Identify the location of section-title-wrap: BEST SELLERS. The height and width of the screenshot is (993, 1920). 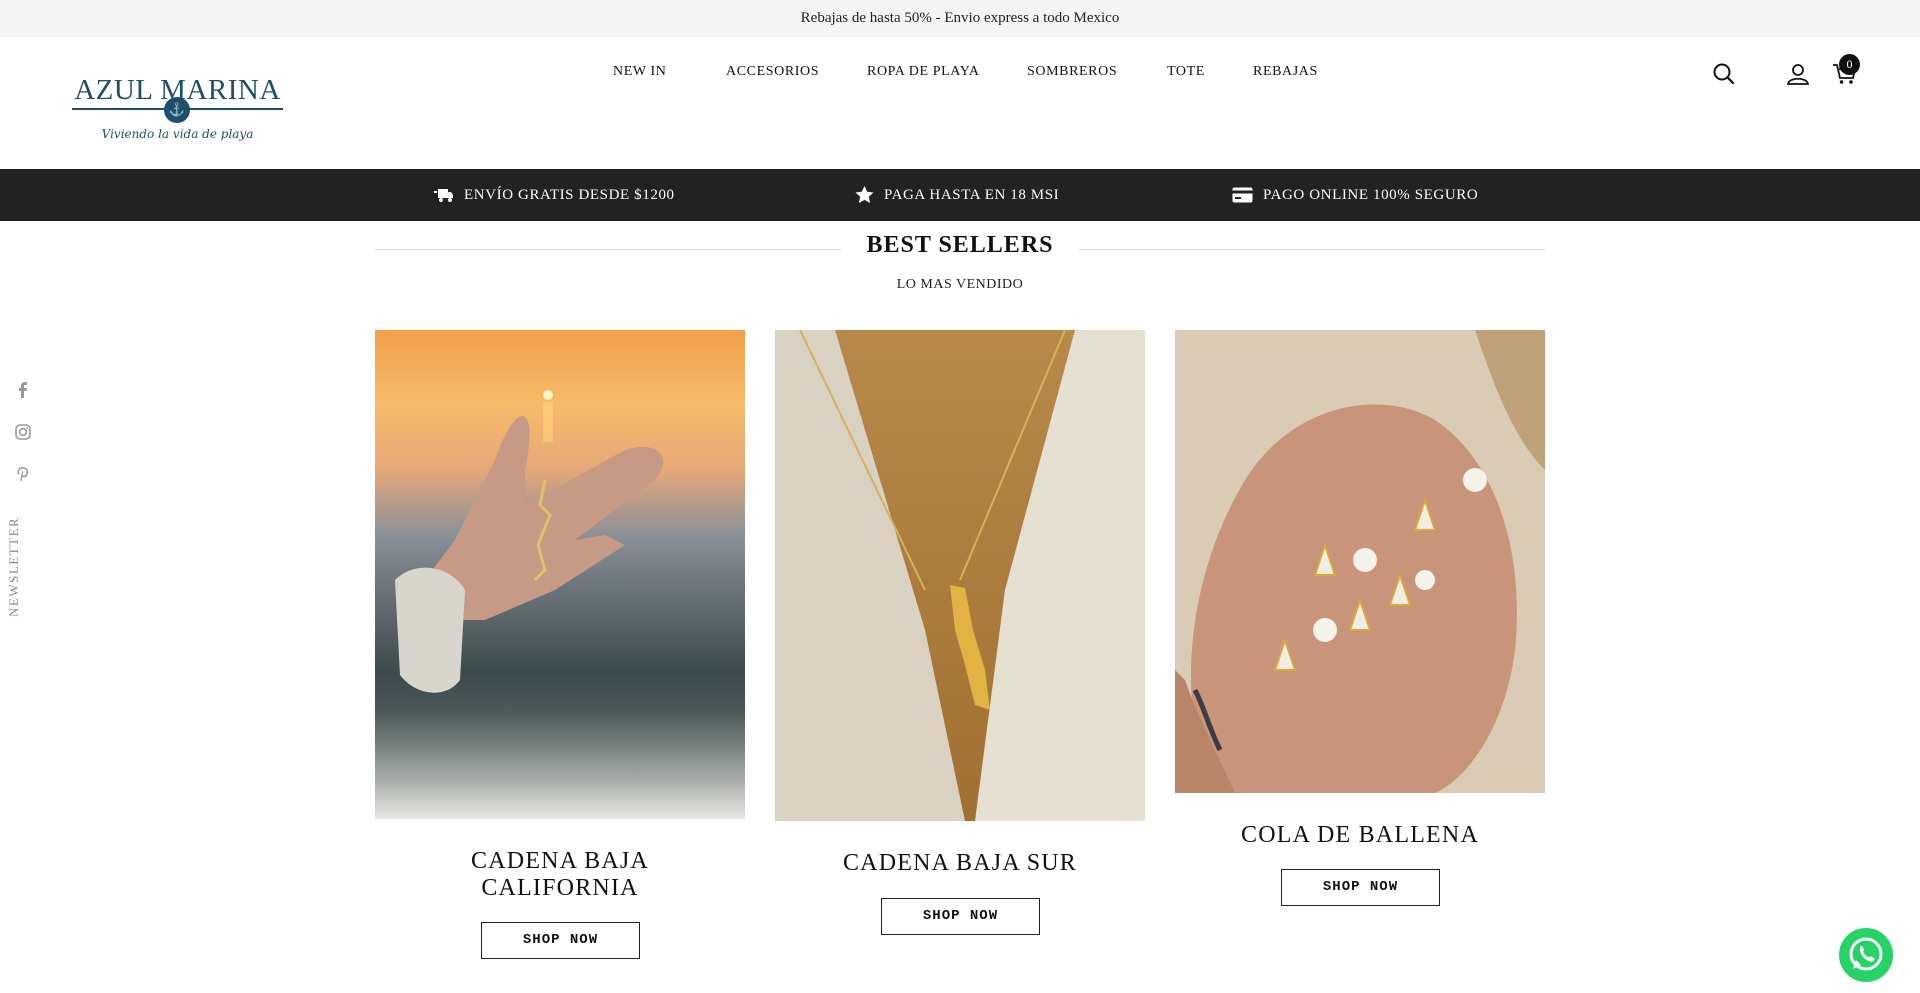
(960, 249).